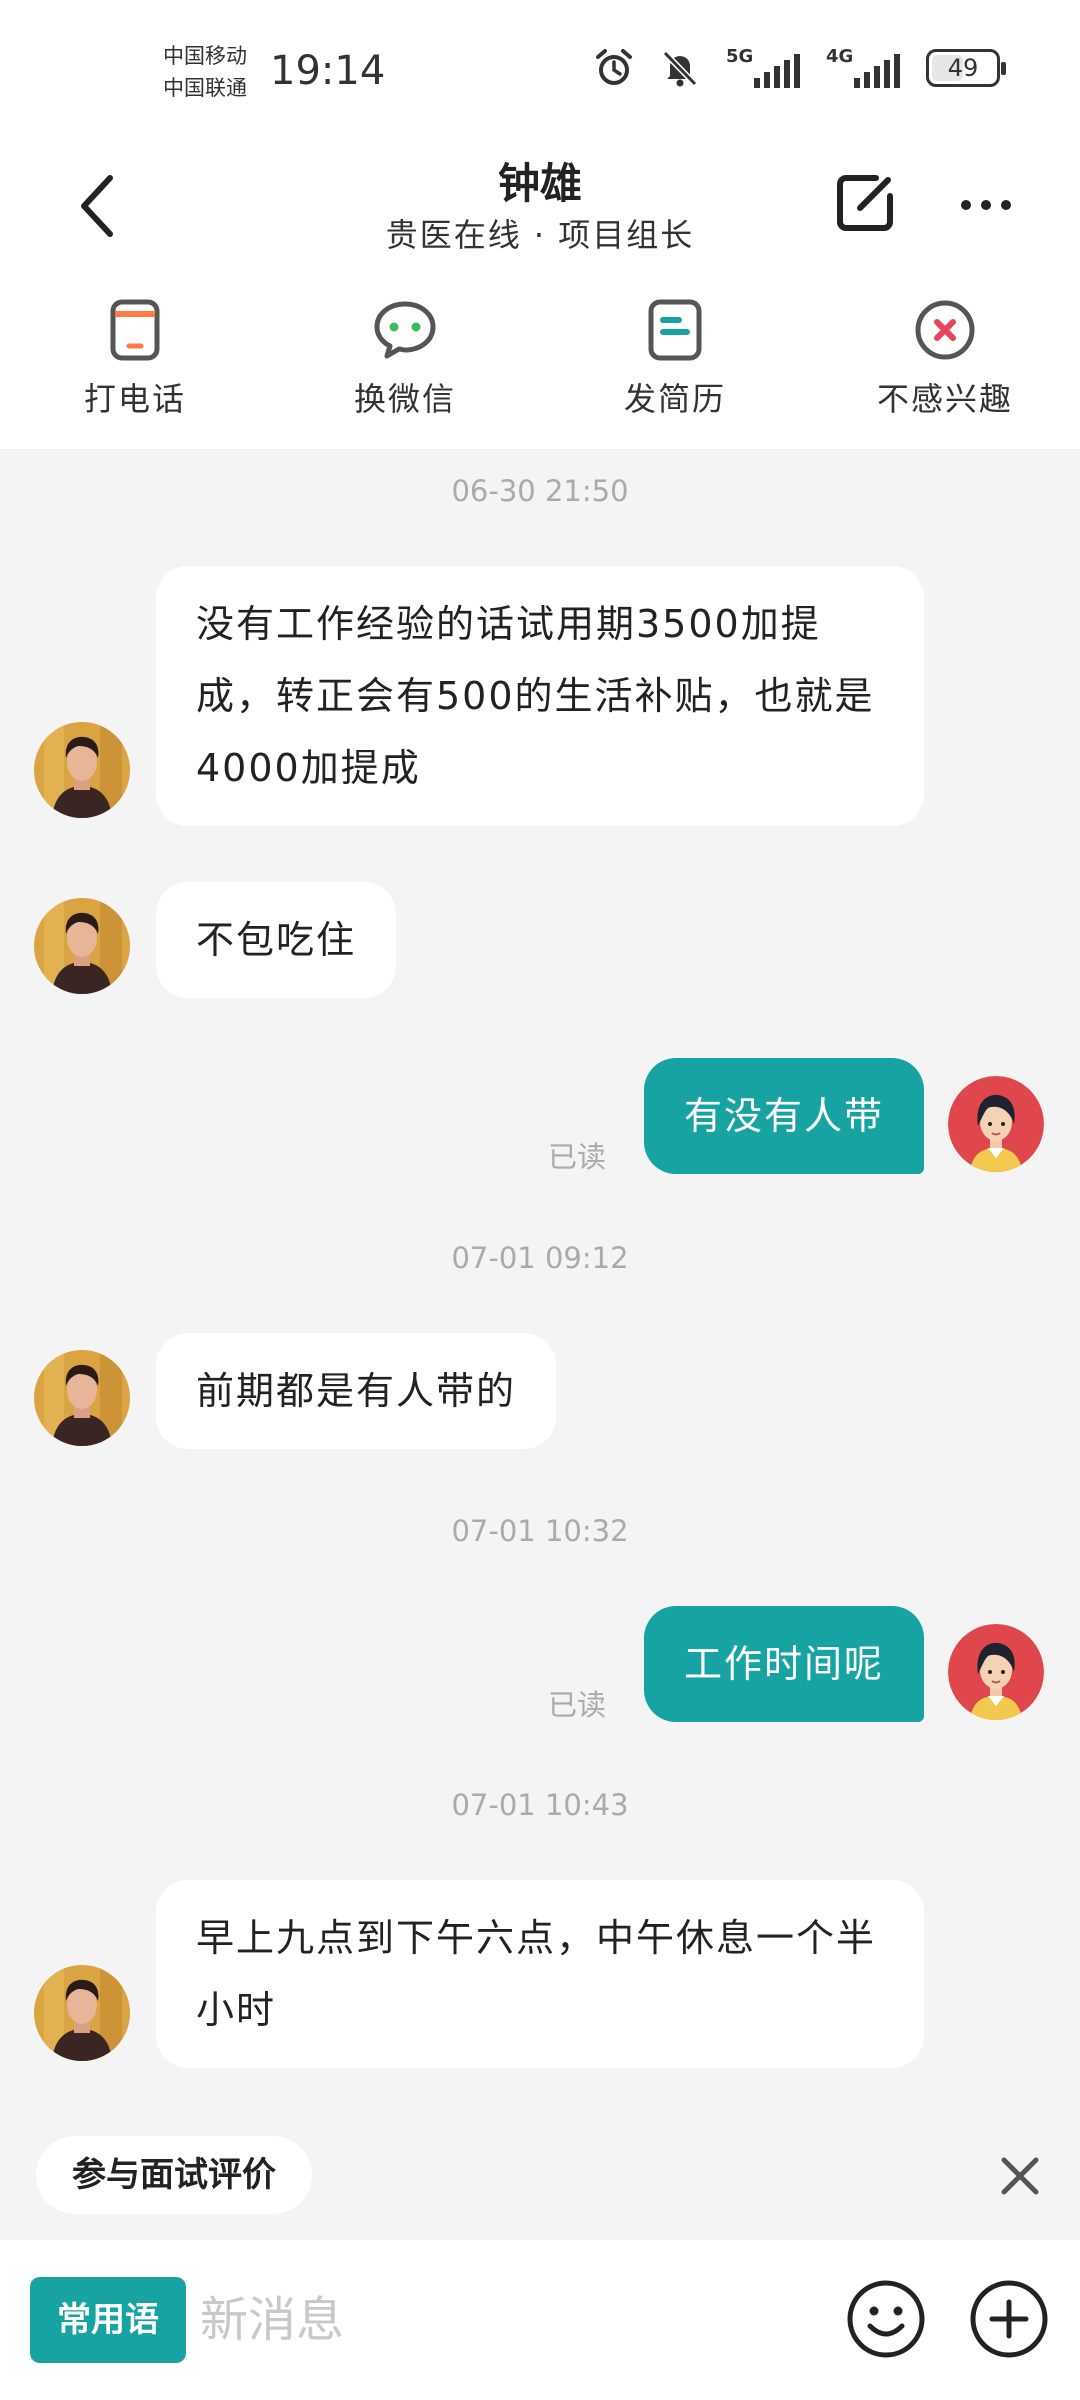  What do you see at coordinates (276, 940) in the screenshot?
I see `message-bubble-incoming: 不包吃住` at bounding box center [276, 940].